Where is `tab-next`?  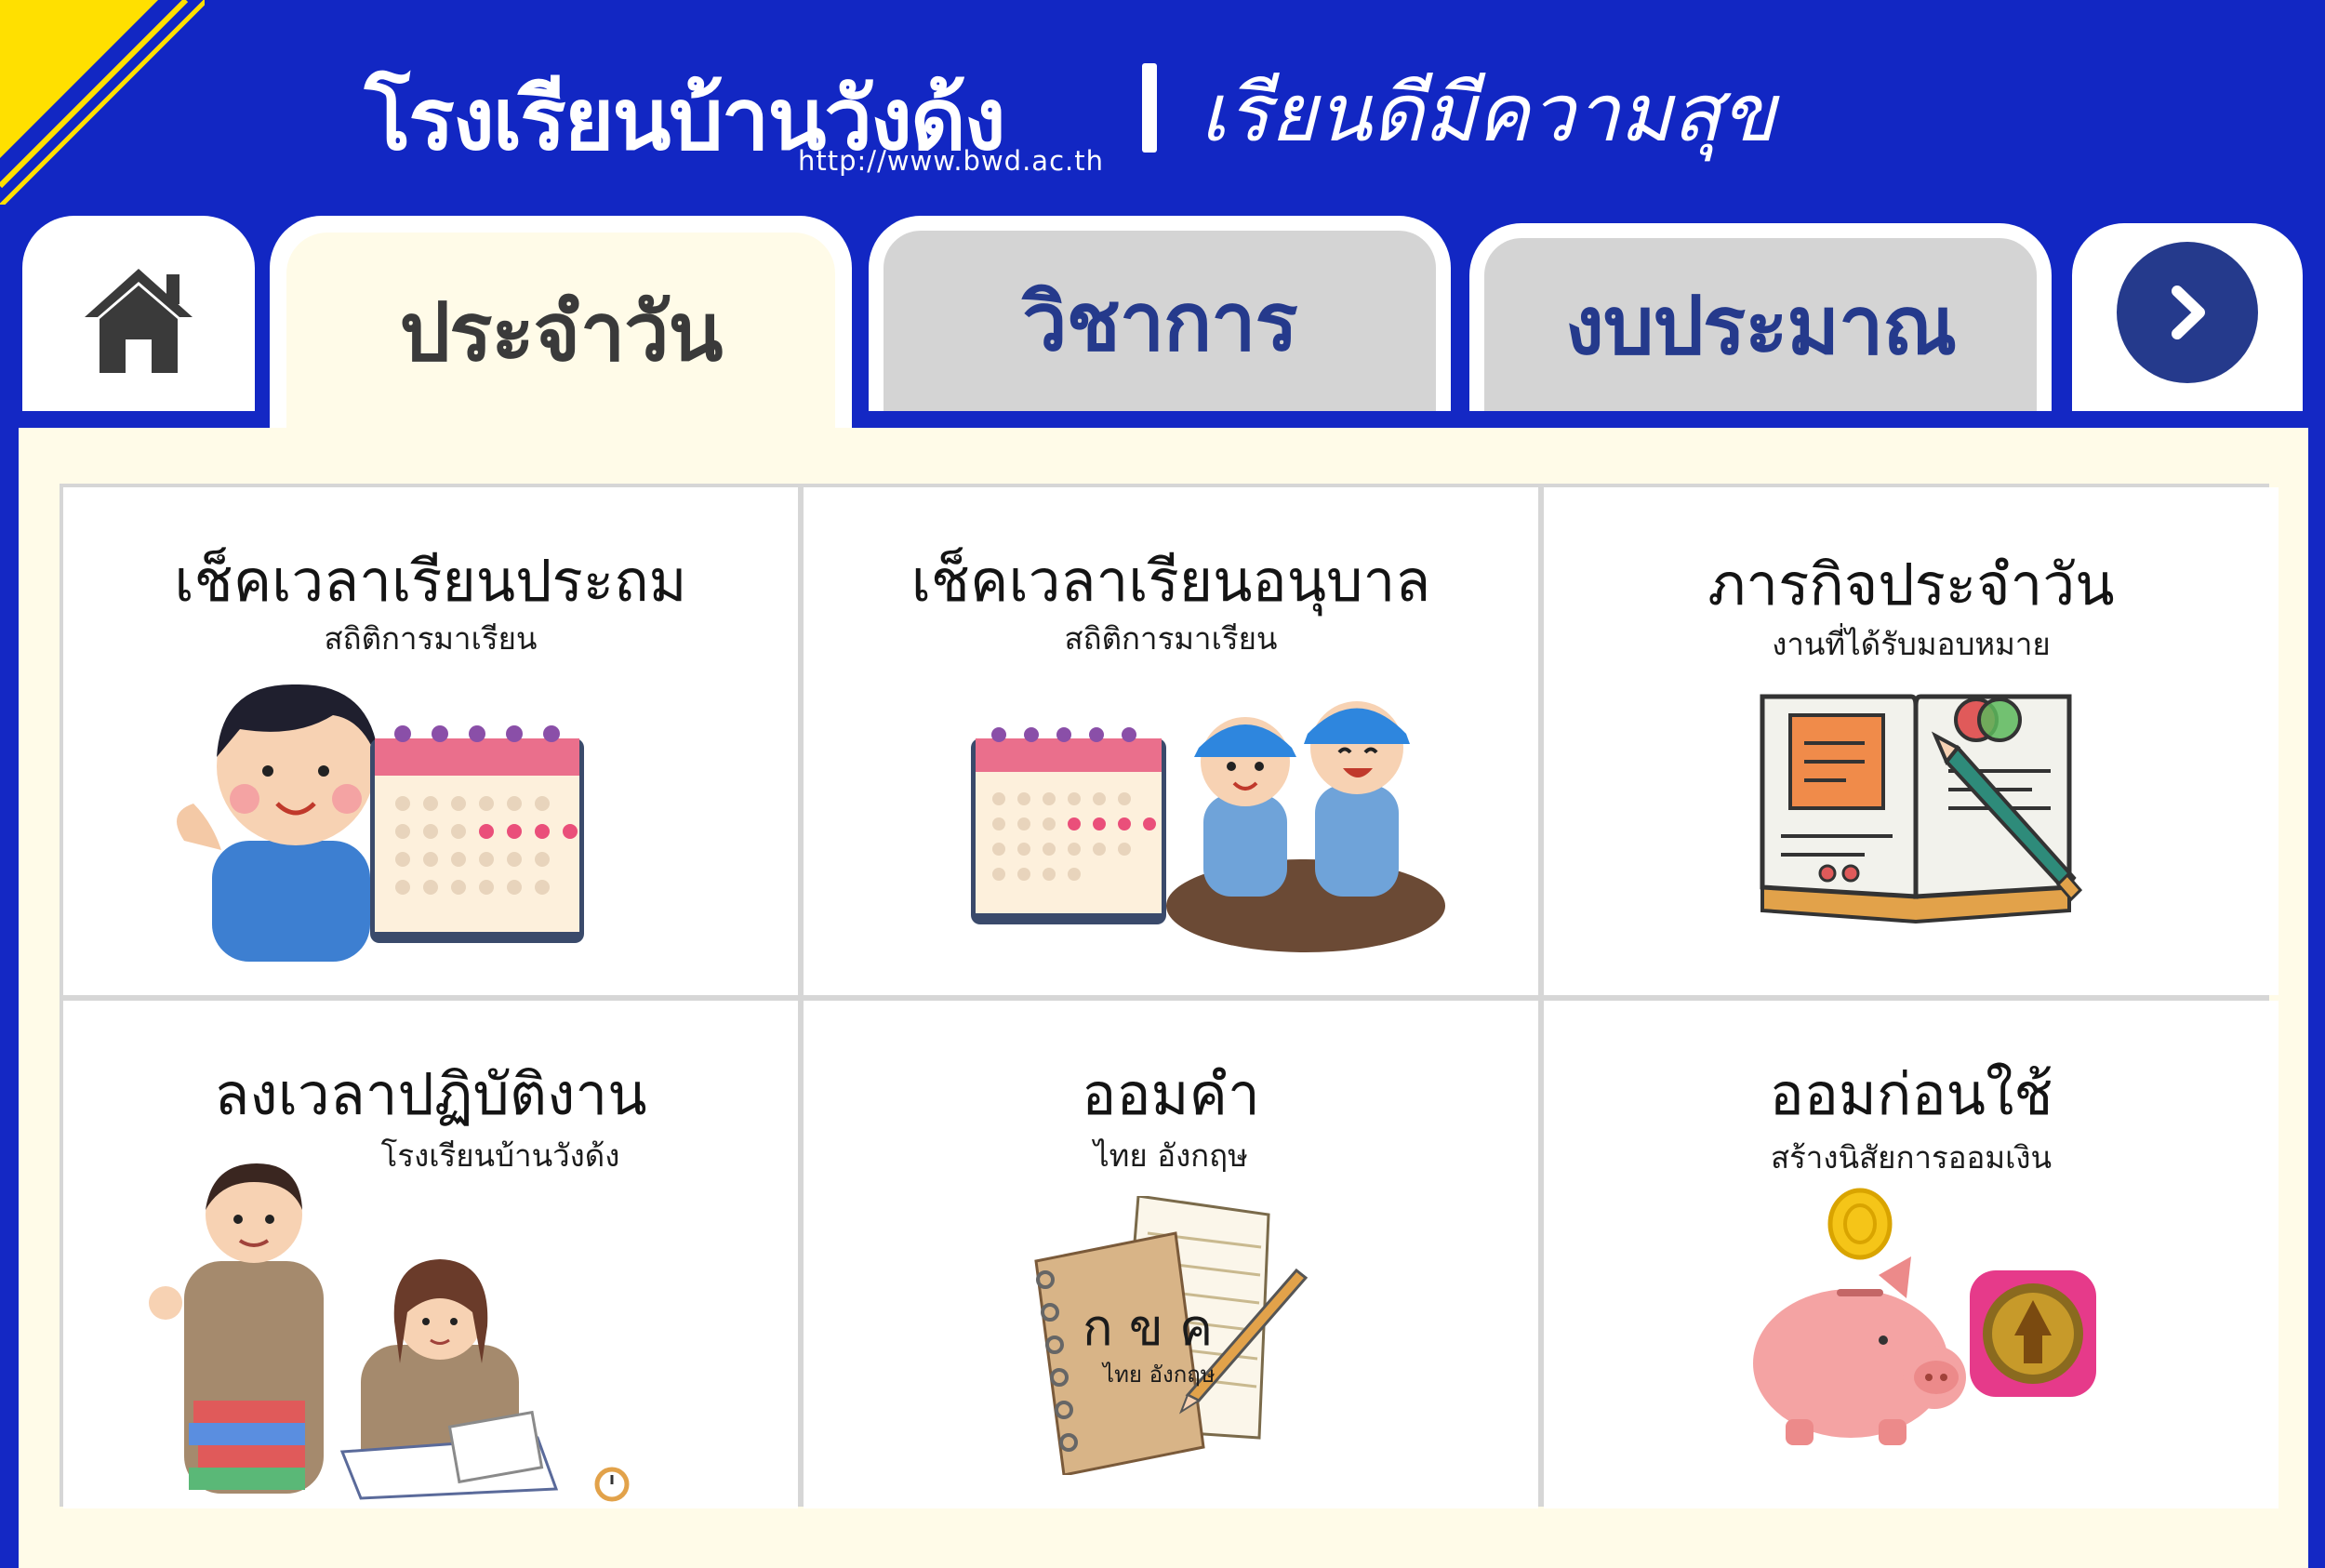 tab-next is located at coordinates (2187, 317).